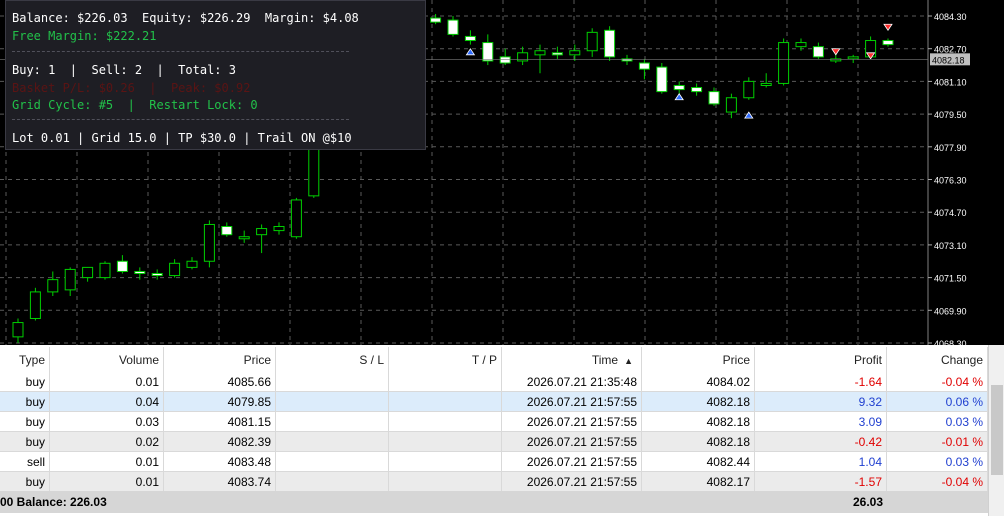 This screenshot has width=1004, height=516. What do you see at coordinates (749, 115) in the screenshot?
I see `buy-arrow-icon` at bounding box center [749, 115].